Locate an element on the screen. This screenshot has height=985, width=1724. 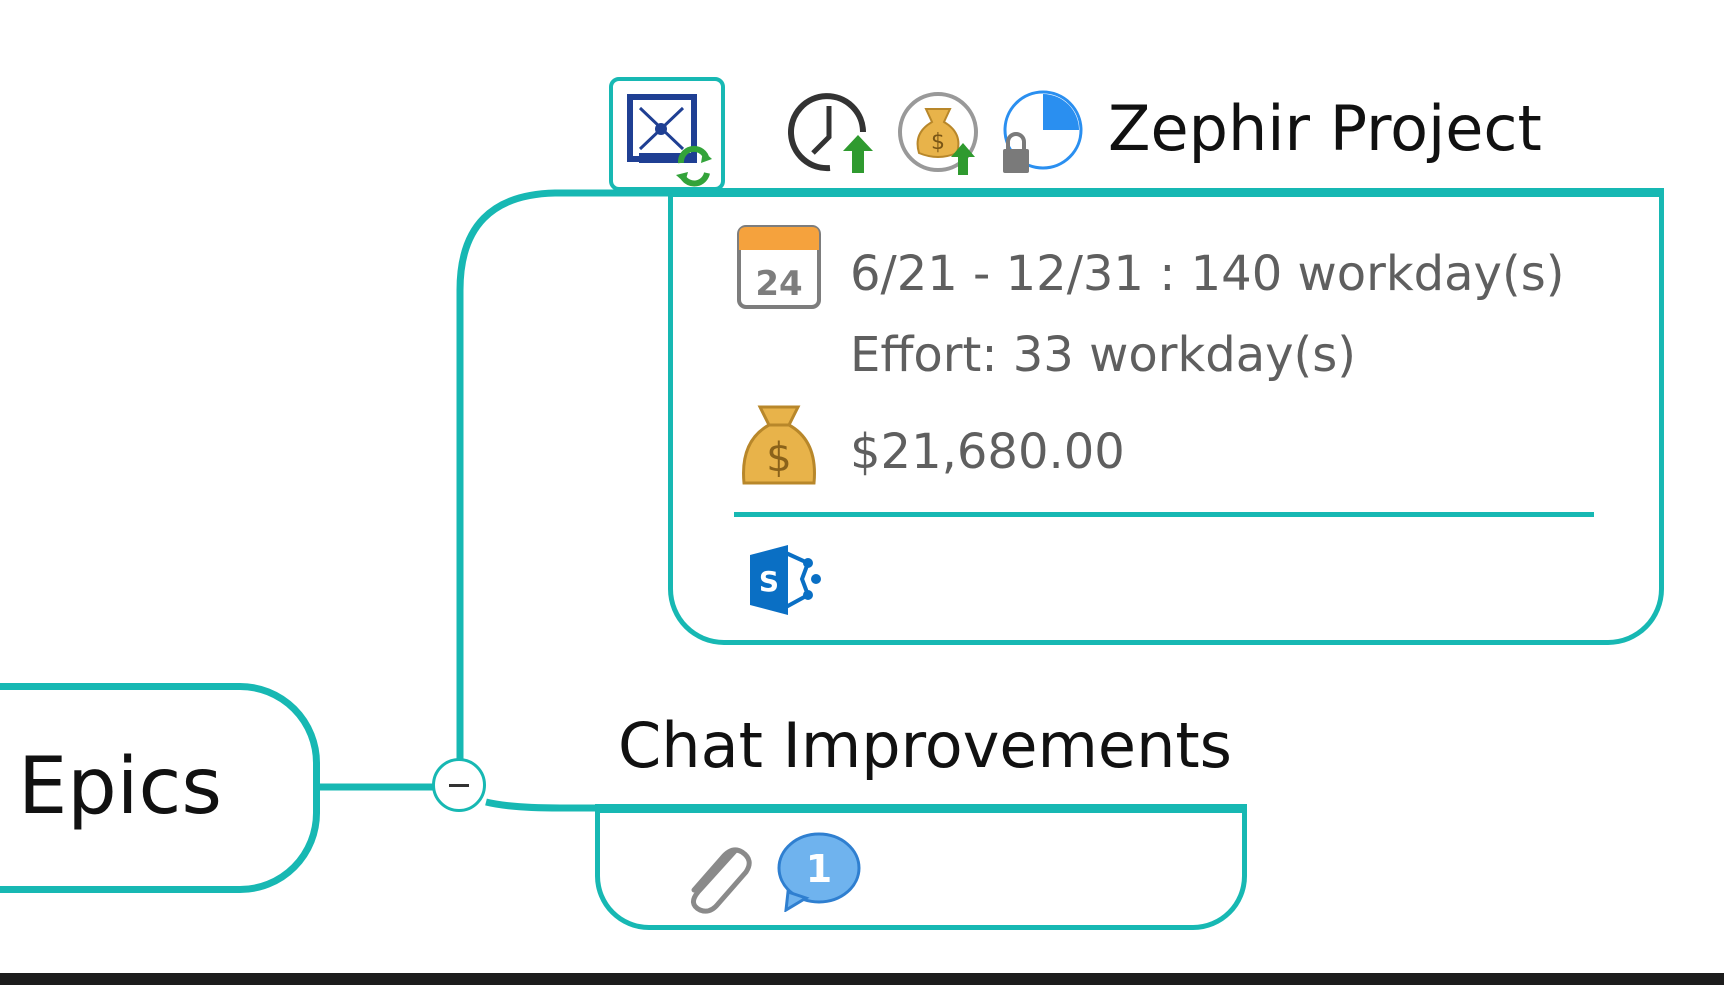
calendar-day-number: 24 is located at coordinates (778, 284).